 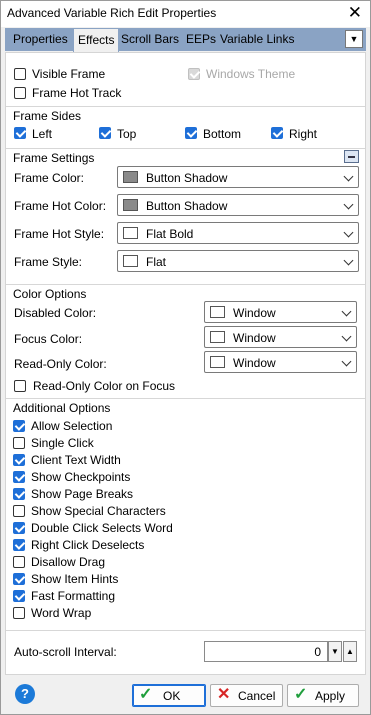 I want to click on show-special-characters-checkbox, so click(x=19, y=511).